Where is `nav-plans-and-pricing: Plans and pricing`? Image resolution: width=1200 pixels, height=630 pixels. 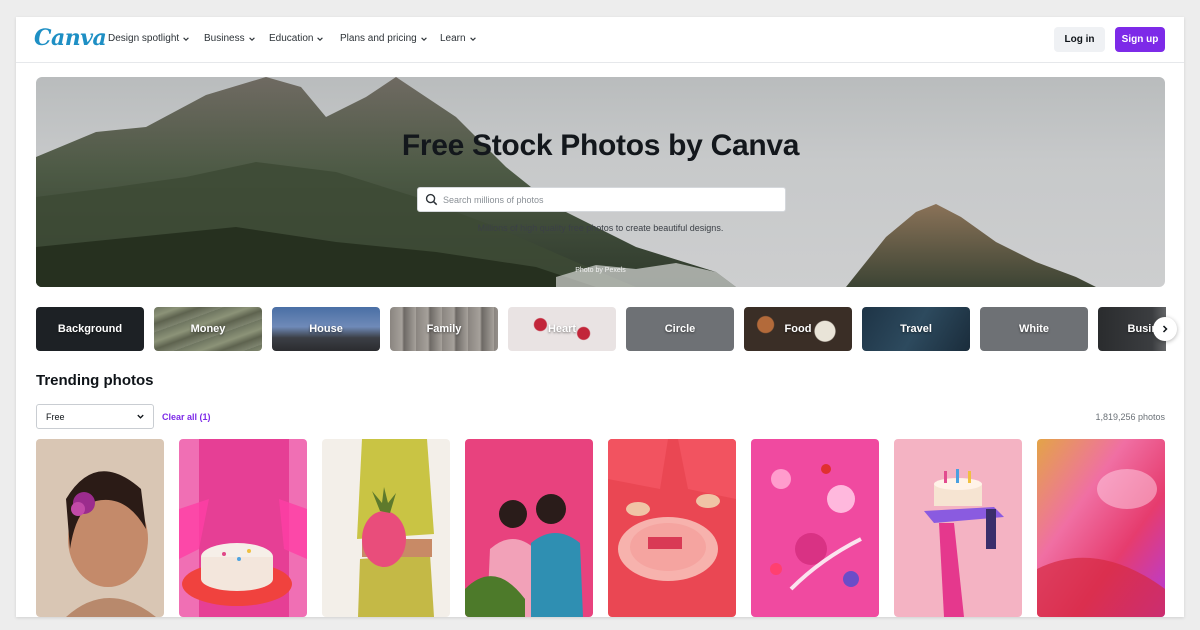
nav-plans-and-pricing: Plans and pricing is located at coordinates (384, 38).